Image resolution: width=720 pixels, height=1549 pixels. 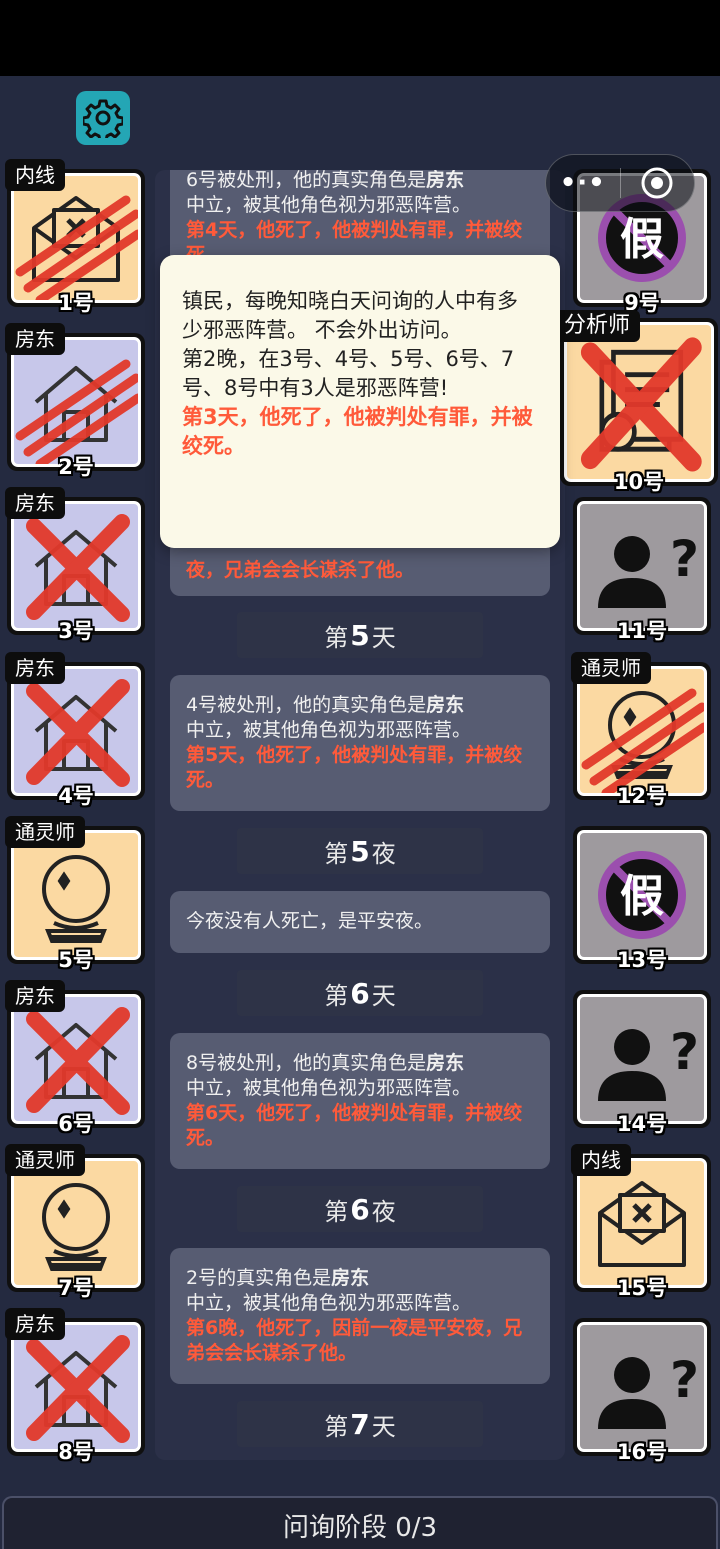 I want to click on player-card-16号: ? 16号, so click(x=642, y=1391).